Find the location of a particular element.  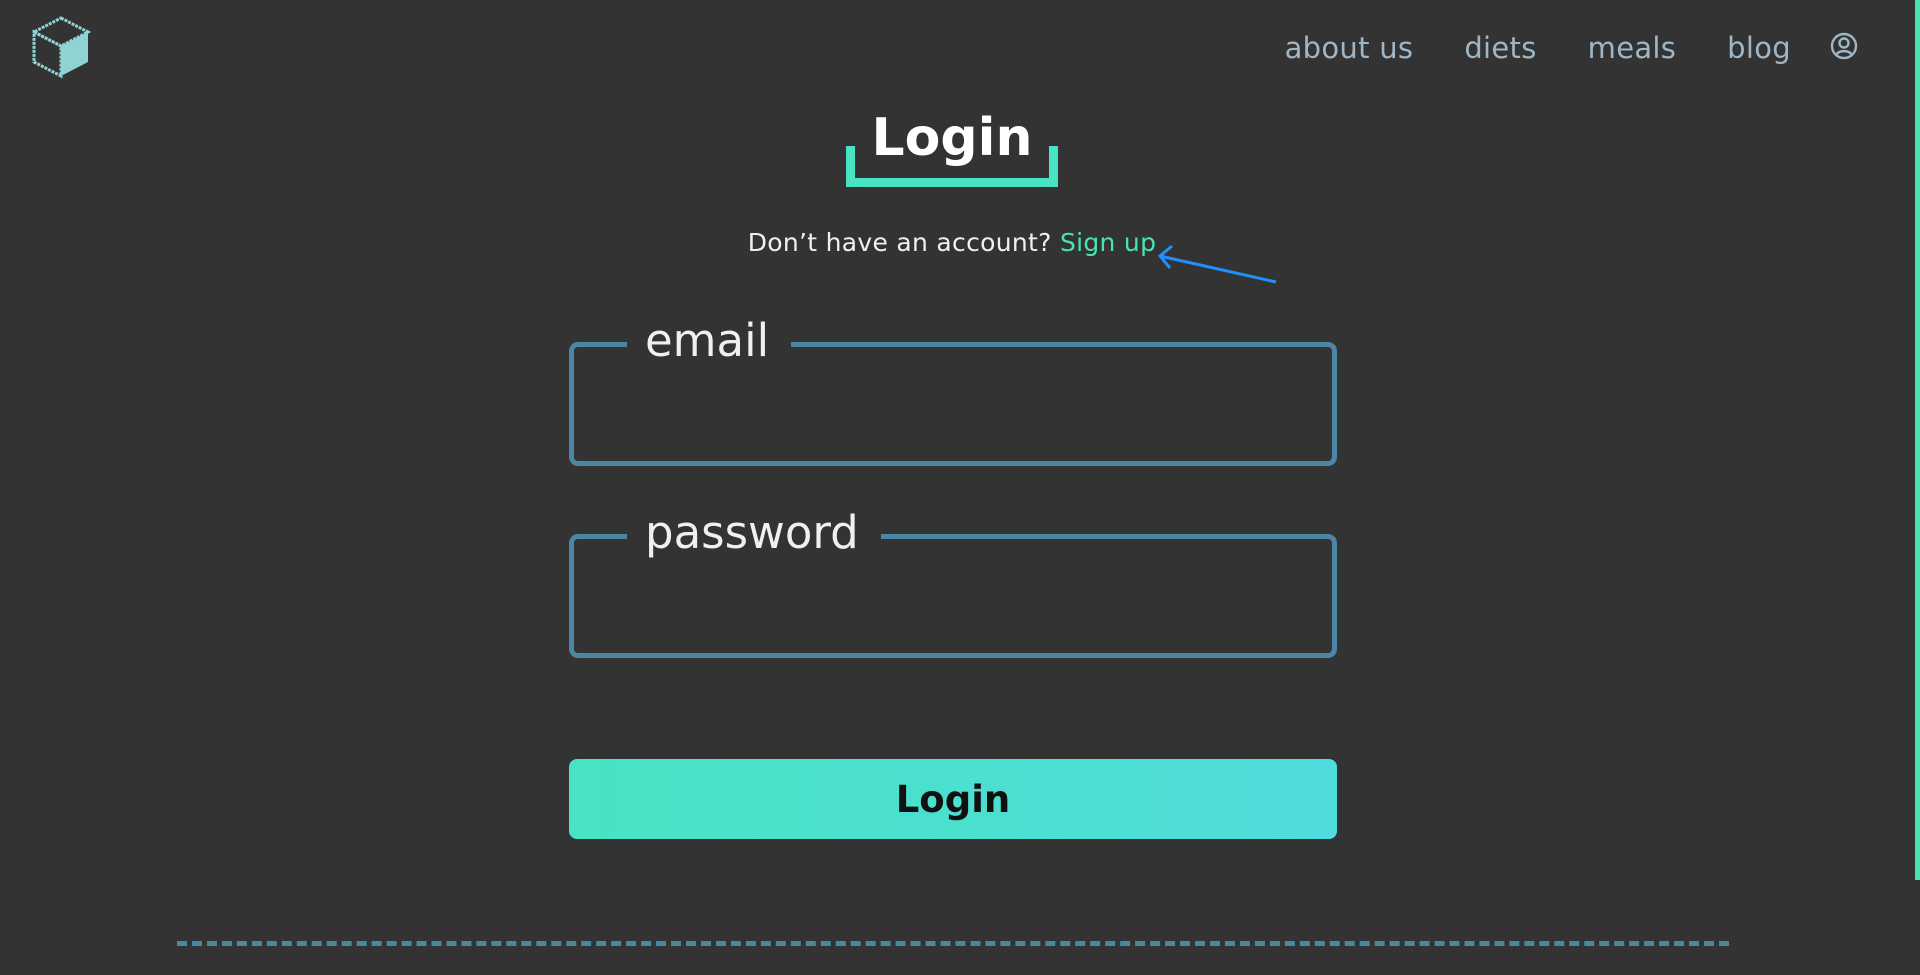

password-field: password is located at coordinates (953, 581).